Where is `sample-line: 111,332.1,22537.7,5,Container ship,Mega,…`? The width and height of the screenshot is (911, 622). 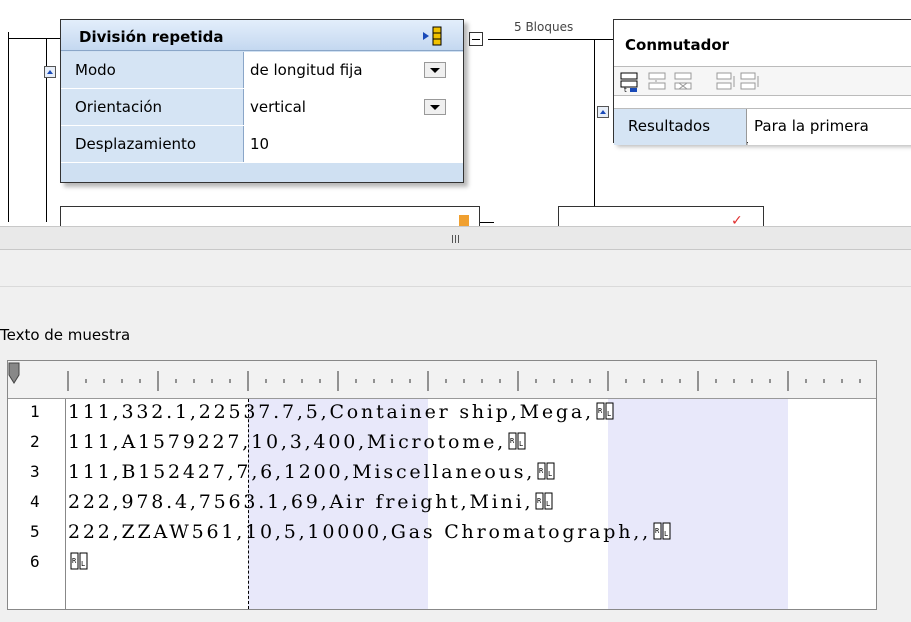
sample-line: 111,332.1,22537.7,5,Container ship,Mega,… is located at coordinates (341, 412).